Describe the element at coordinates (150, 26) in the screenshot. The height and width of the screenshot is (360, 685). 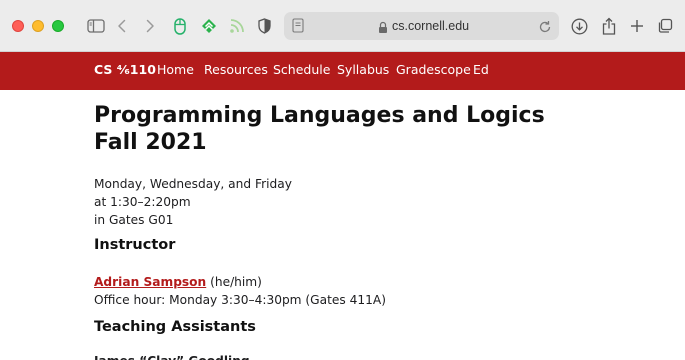
I see `forward-icon` at that location.